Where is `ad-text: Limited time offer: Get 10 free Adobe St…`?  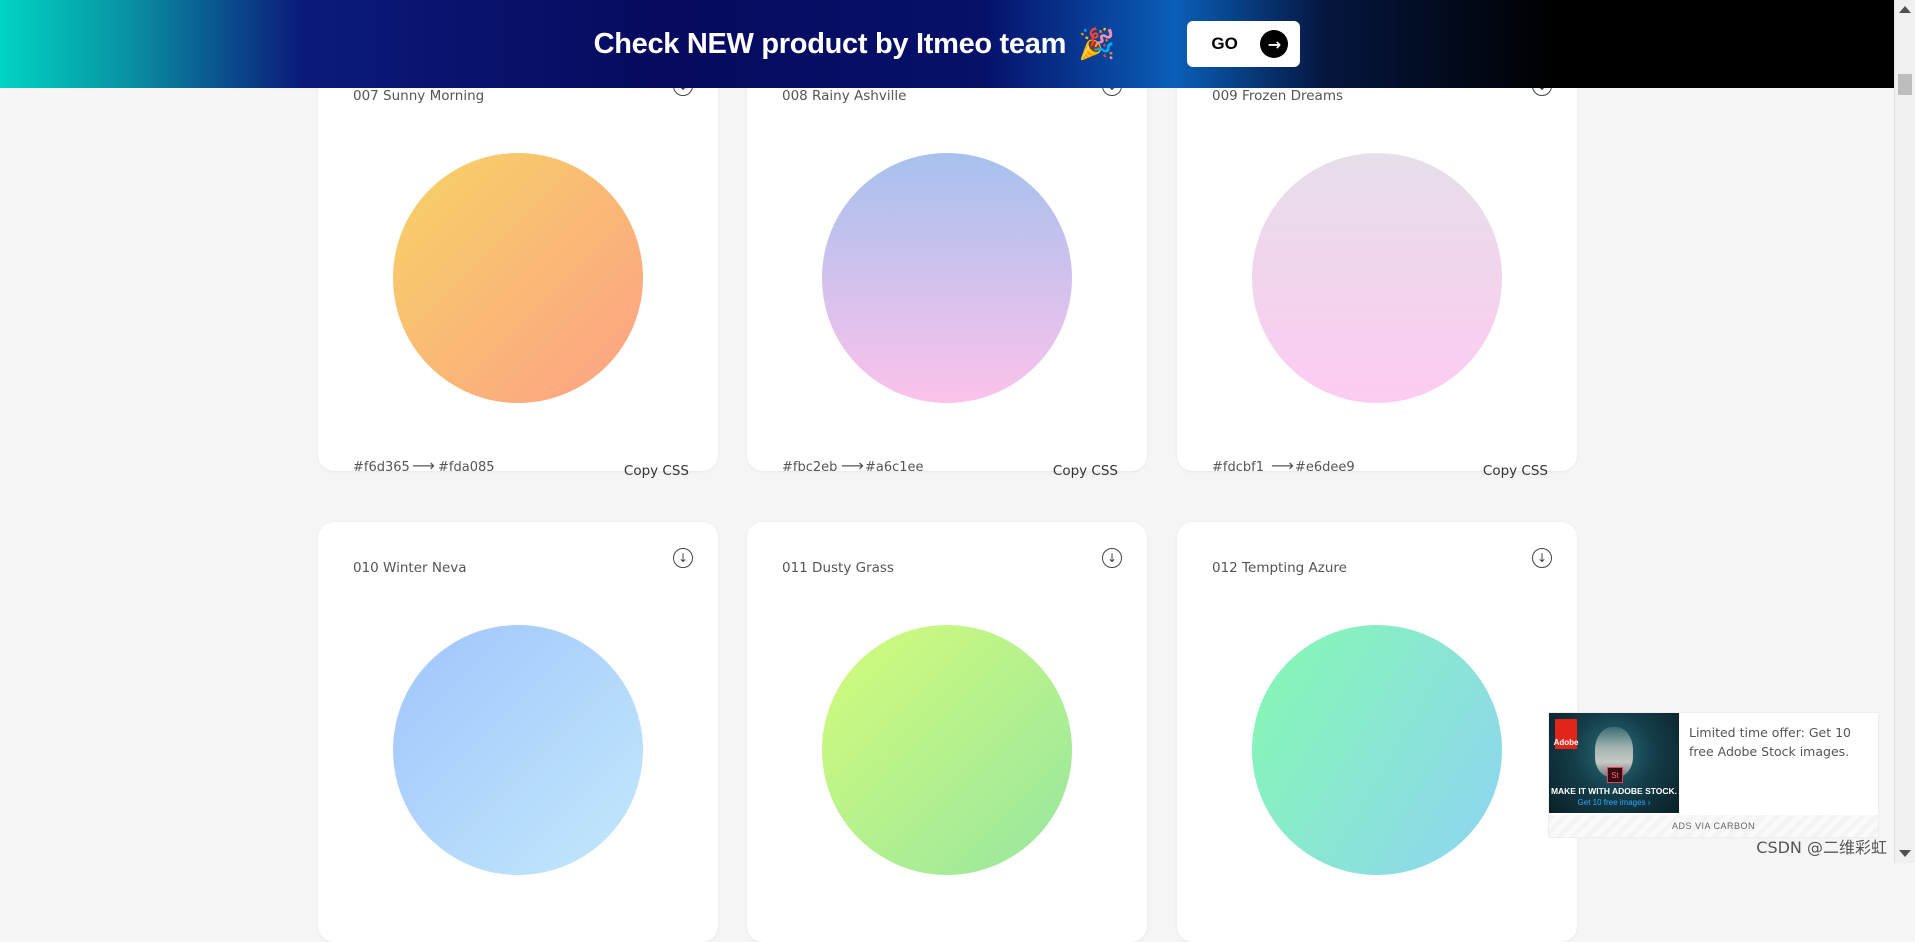
ad-text: Limited time offer: Get 10 free Adobe St… is located at coordinates (1779, 742).